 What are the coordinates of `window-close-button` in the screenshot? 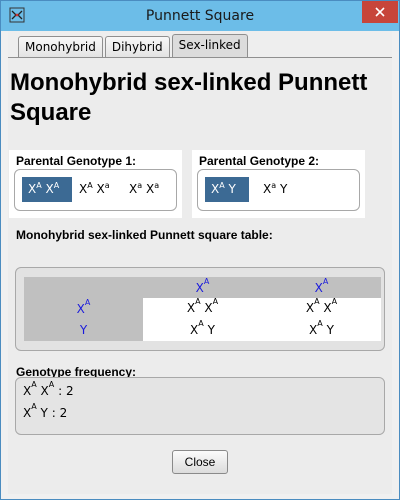 It's located at (380, 12).